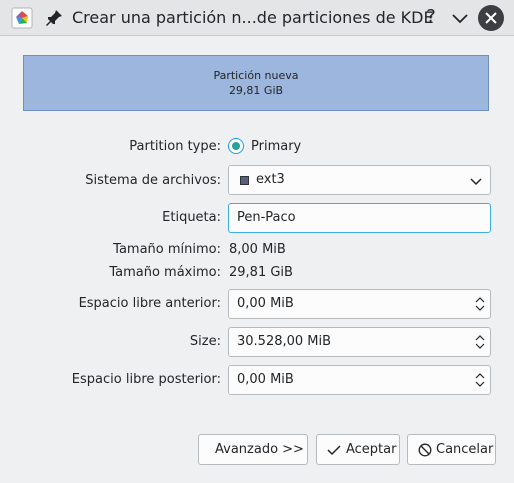  What do you see at coordinates (165, 272) in the screenshot?
I see `max-size-label: Tamaño máximo:` at bounding box center [165, 272].